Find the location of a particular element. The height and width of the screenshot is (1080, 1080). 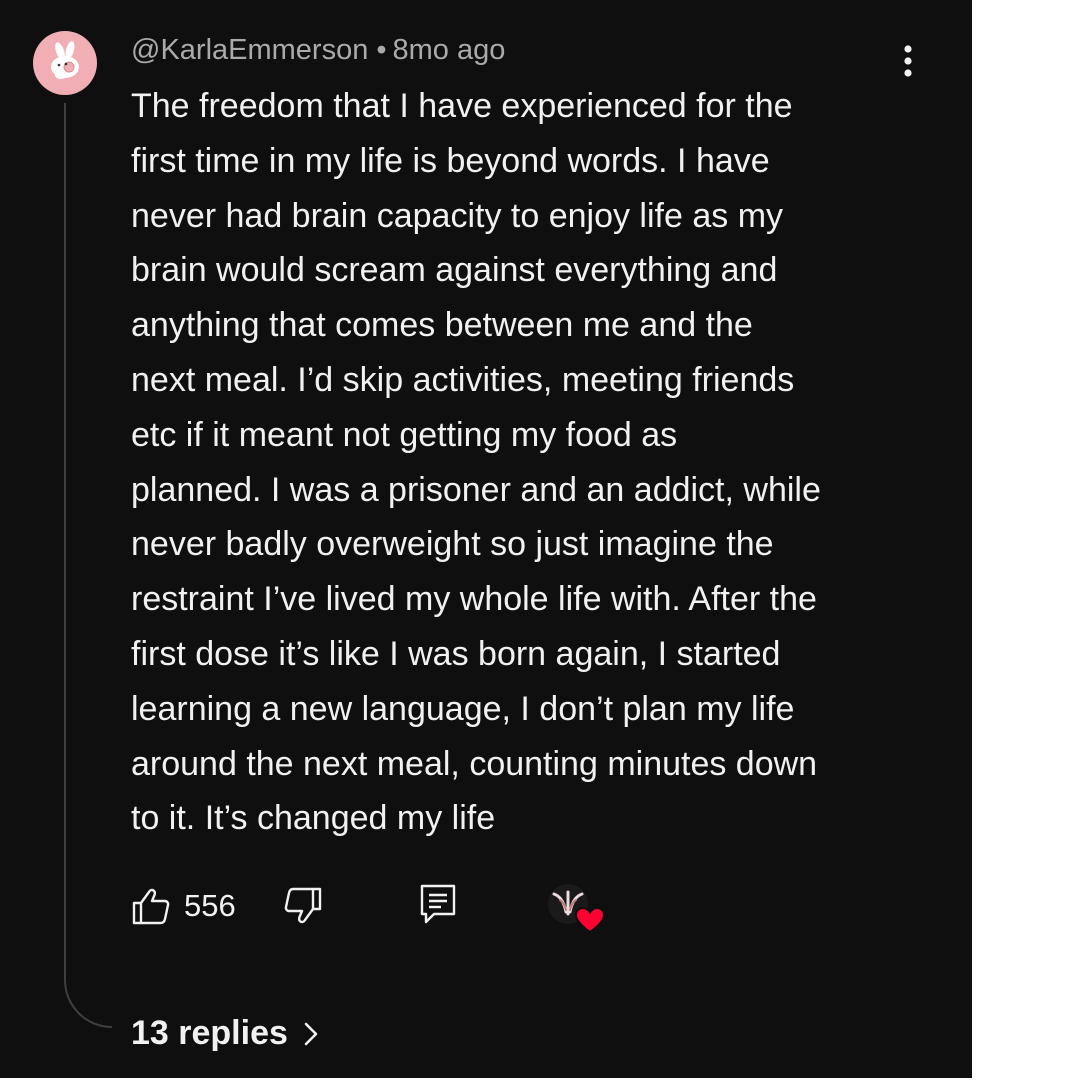

author-avatar is located at coordinates (65, 63).